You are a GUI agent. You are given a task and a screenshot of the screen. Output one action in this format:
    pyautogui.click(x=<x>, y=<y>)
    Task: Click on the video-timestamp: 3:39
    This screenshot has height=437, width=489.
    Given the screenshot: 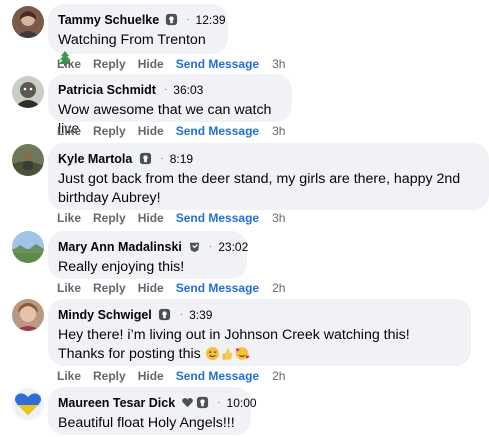 What is the action you would take?
    pyautogui.click(x=200, y=315)
    